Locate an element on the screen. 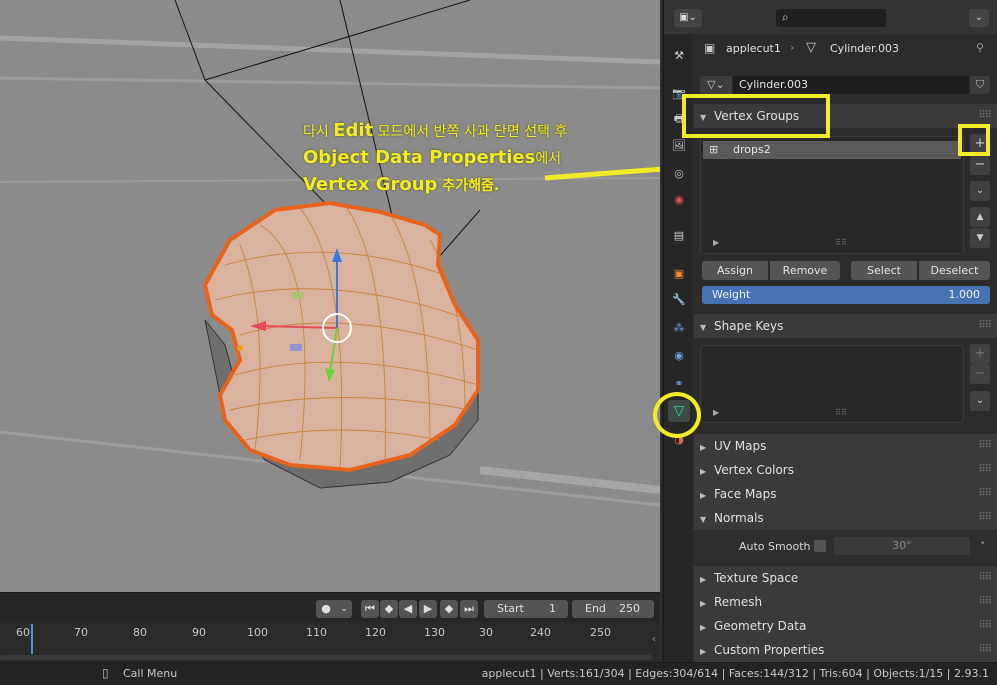 Image resolution: width=997 pixels, height=685 pixels. auto-smooth-angle-field: 30° is located at coordinates (902, 546).